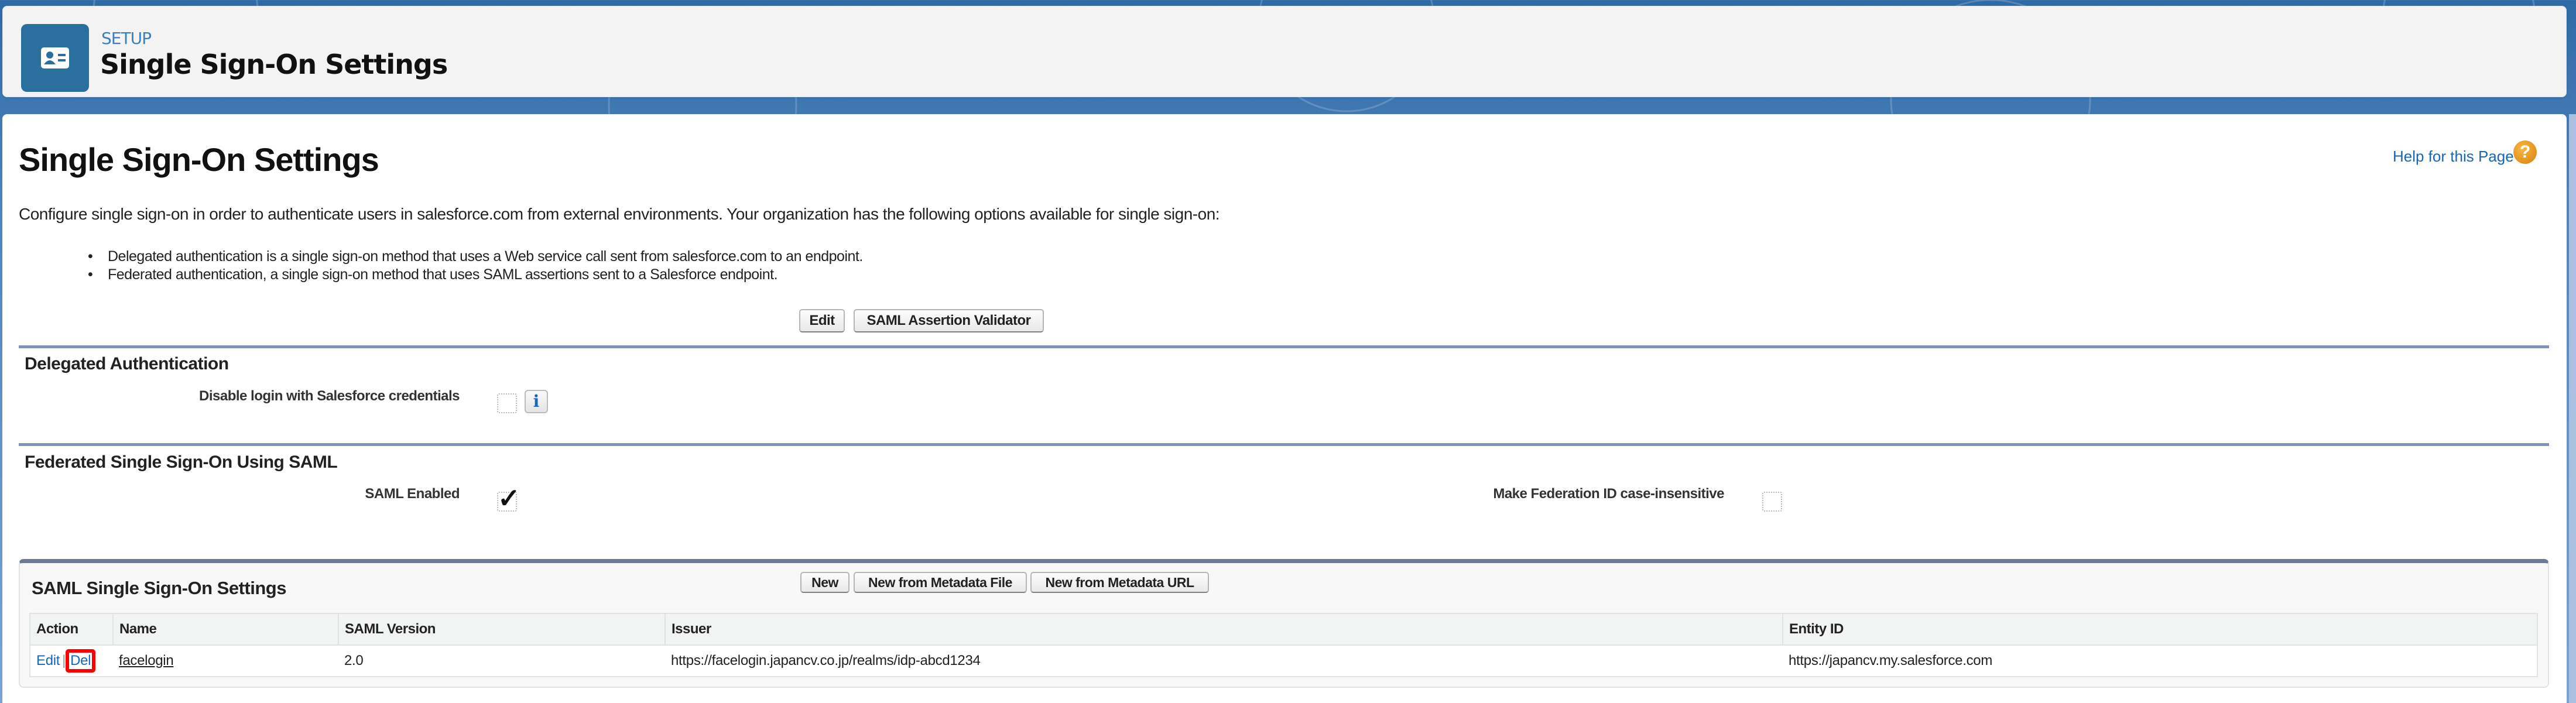  What do you see at coordinates (1284, 51) in the screenshot?
I see `setup-header: SETUP Single Sign-On Settings` at bounding box center [1284, 51].